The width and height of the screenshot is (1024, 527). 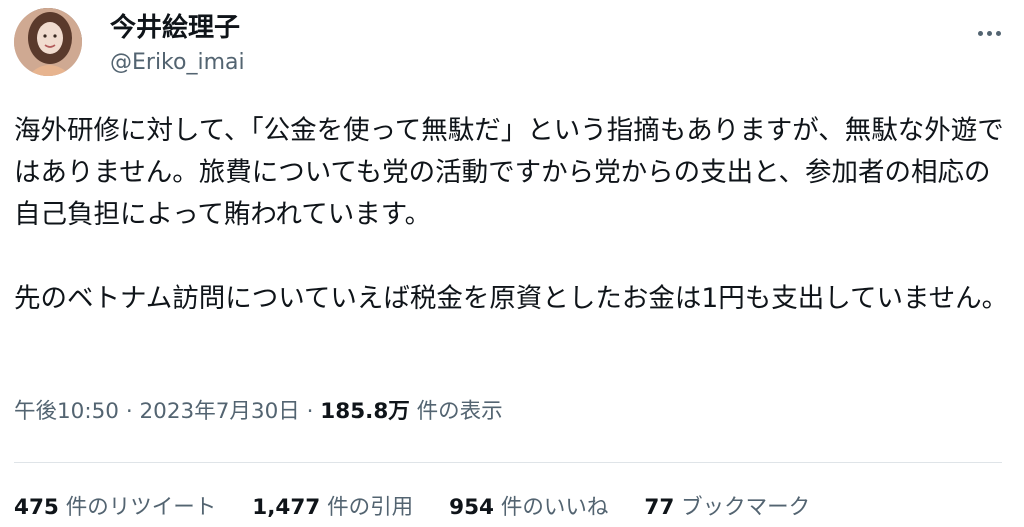 I want to click on bookmarks-stat: 77 ブックマーク, so click(x=727, y=508).